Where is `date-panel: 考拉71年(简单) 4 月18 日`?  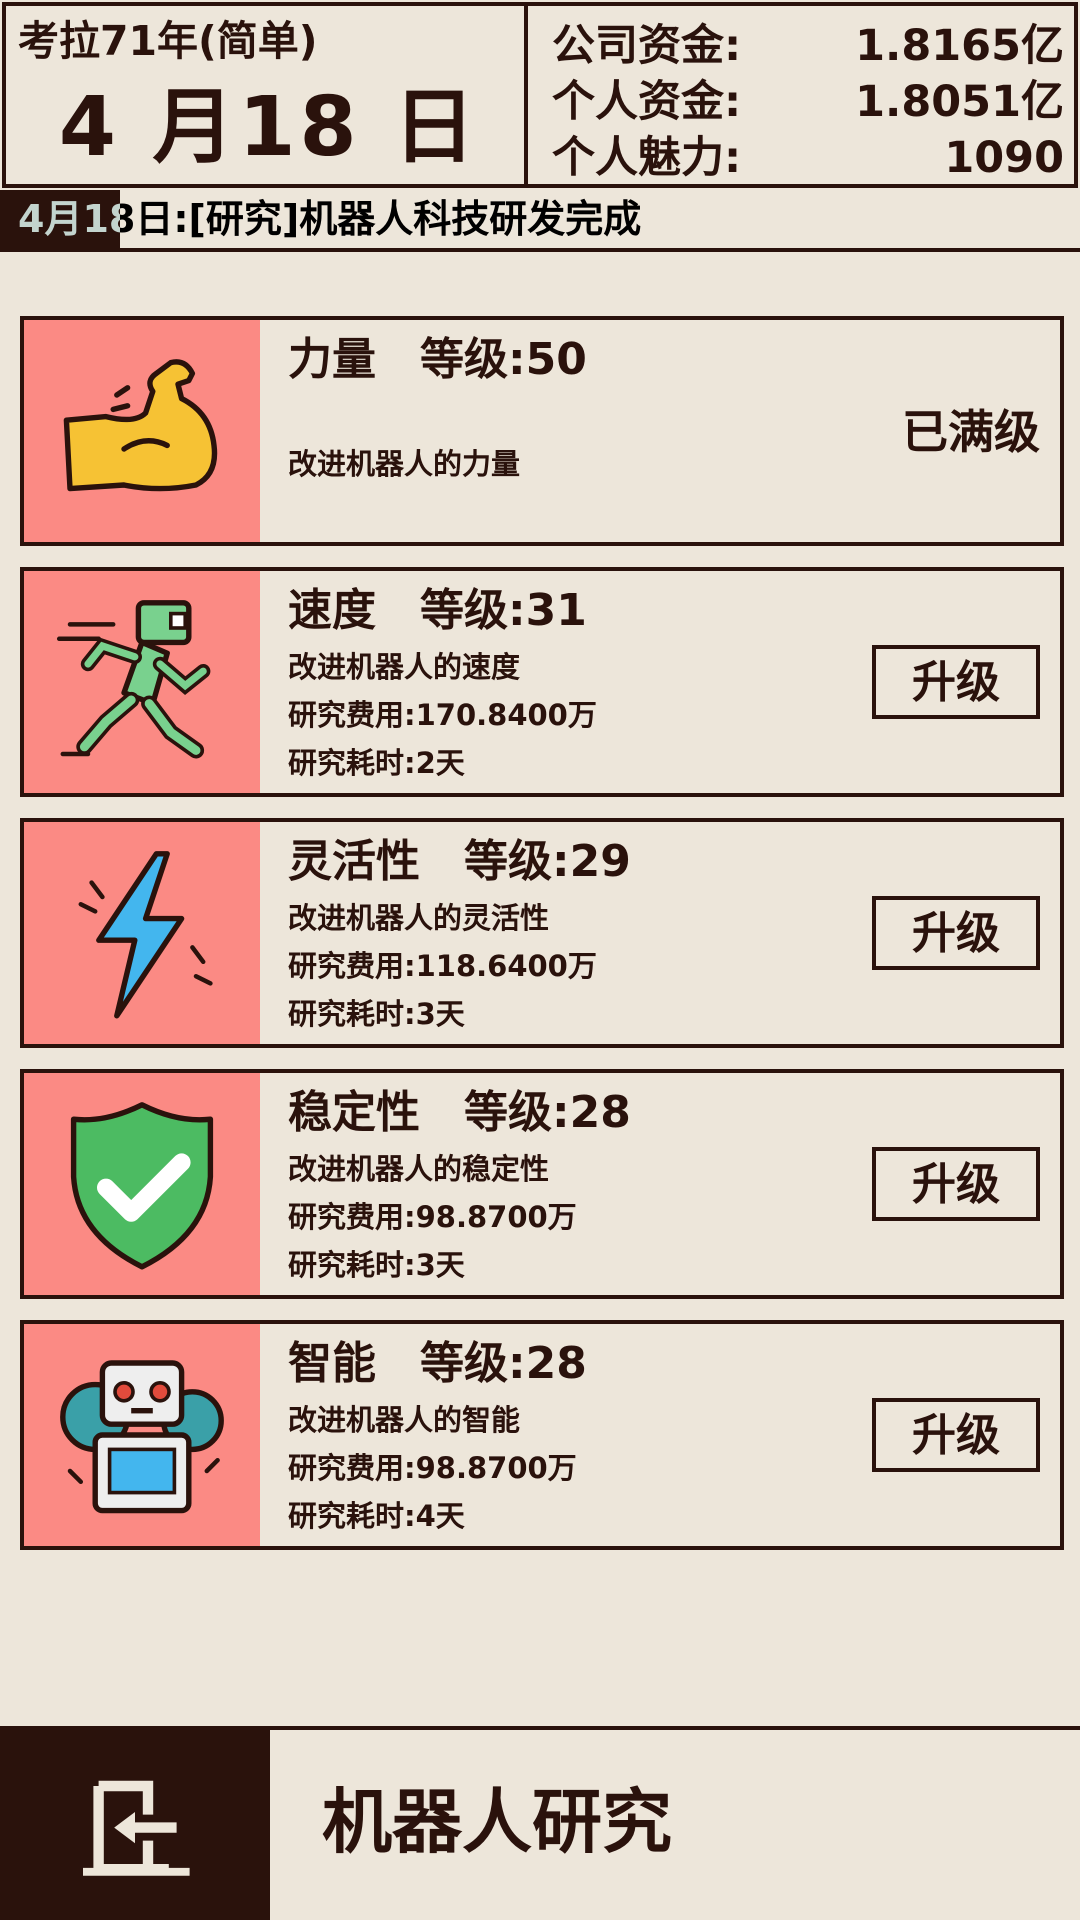 date-panel: 考拉71年(简单) 4 月18 日 is located at coordinates (265, 95).